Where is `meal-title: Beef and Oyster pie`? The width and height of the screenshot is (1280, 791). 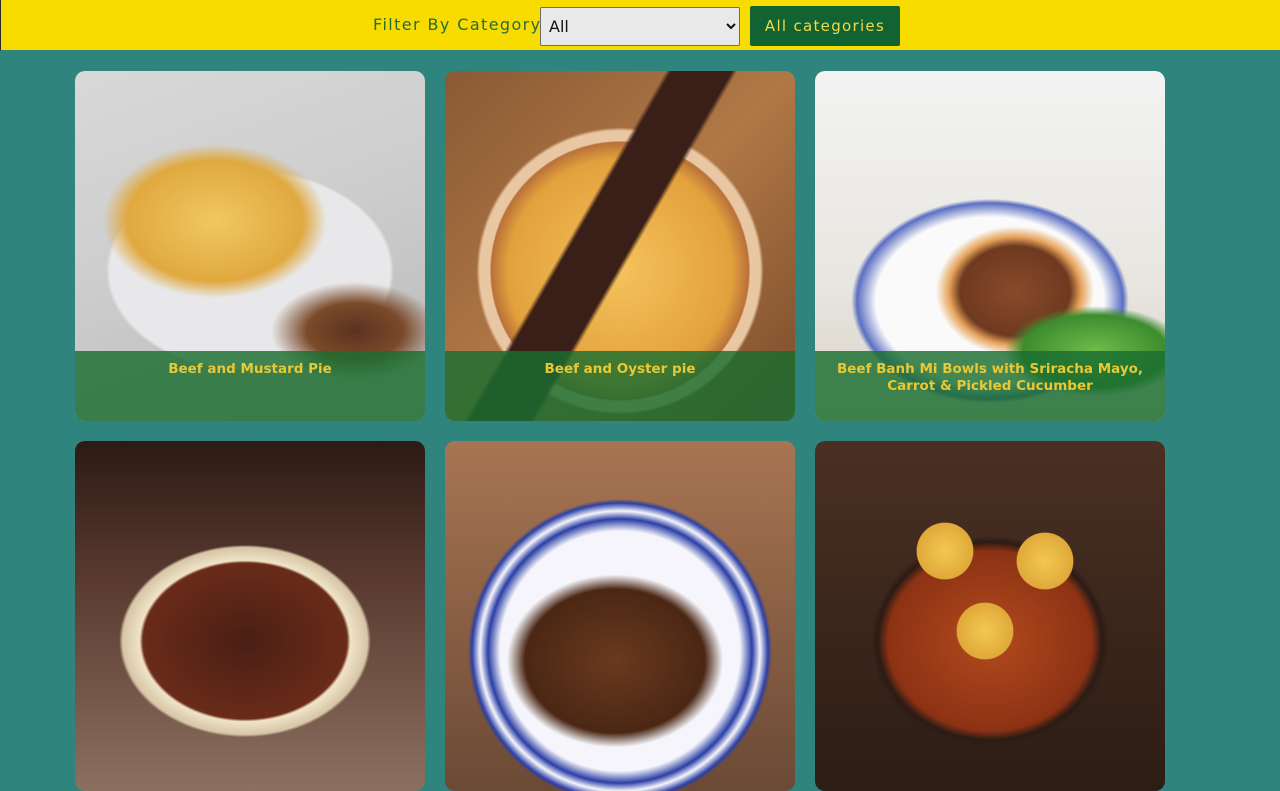 meal-title: Beef and Oyster pie is located at coordinates (620, 386).